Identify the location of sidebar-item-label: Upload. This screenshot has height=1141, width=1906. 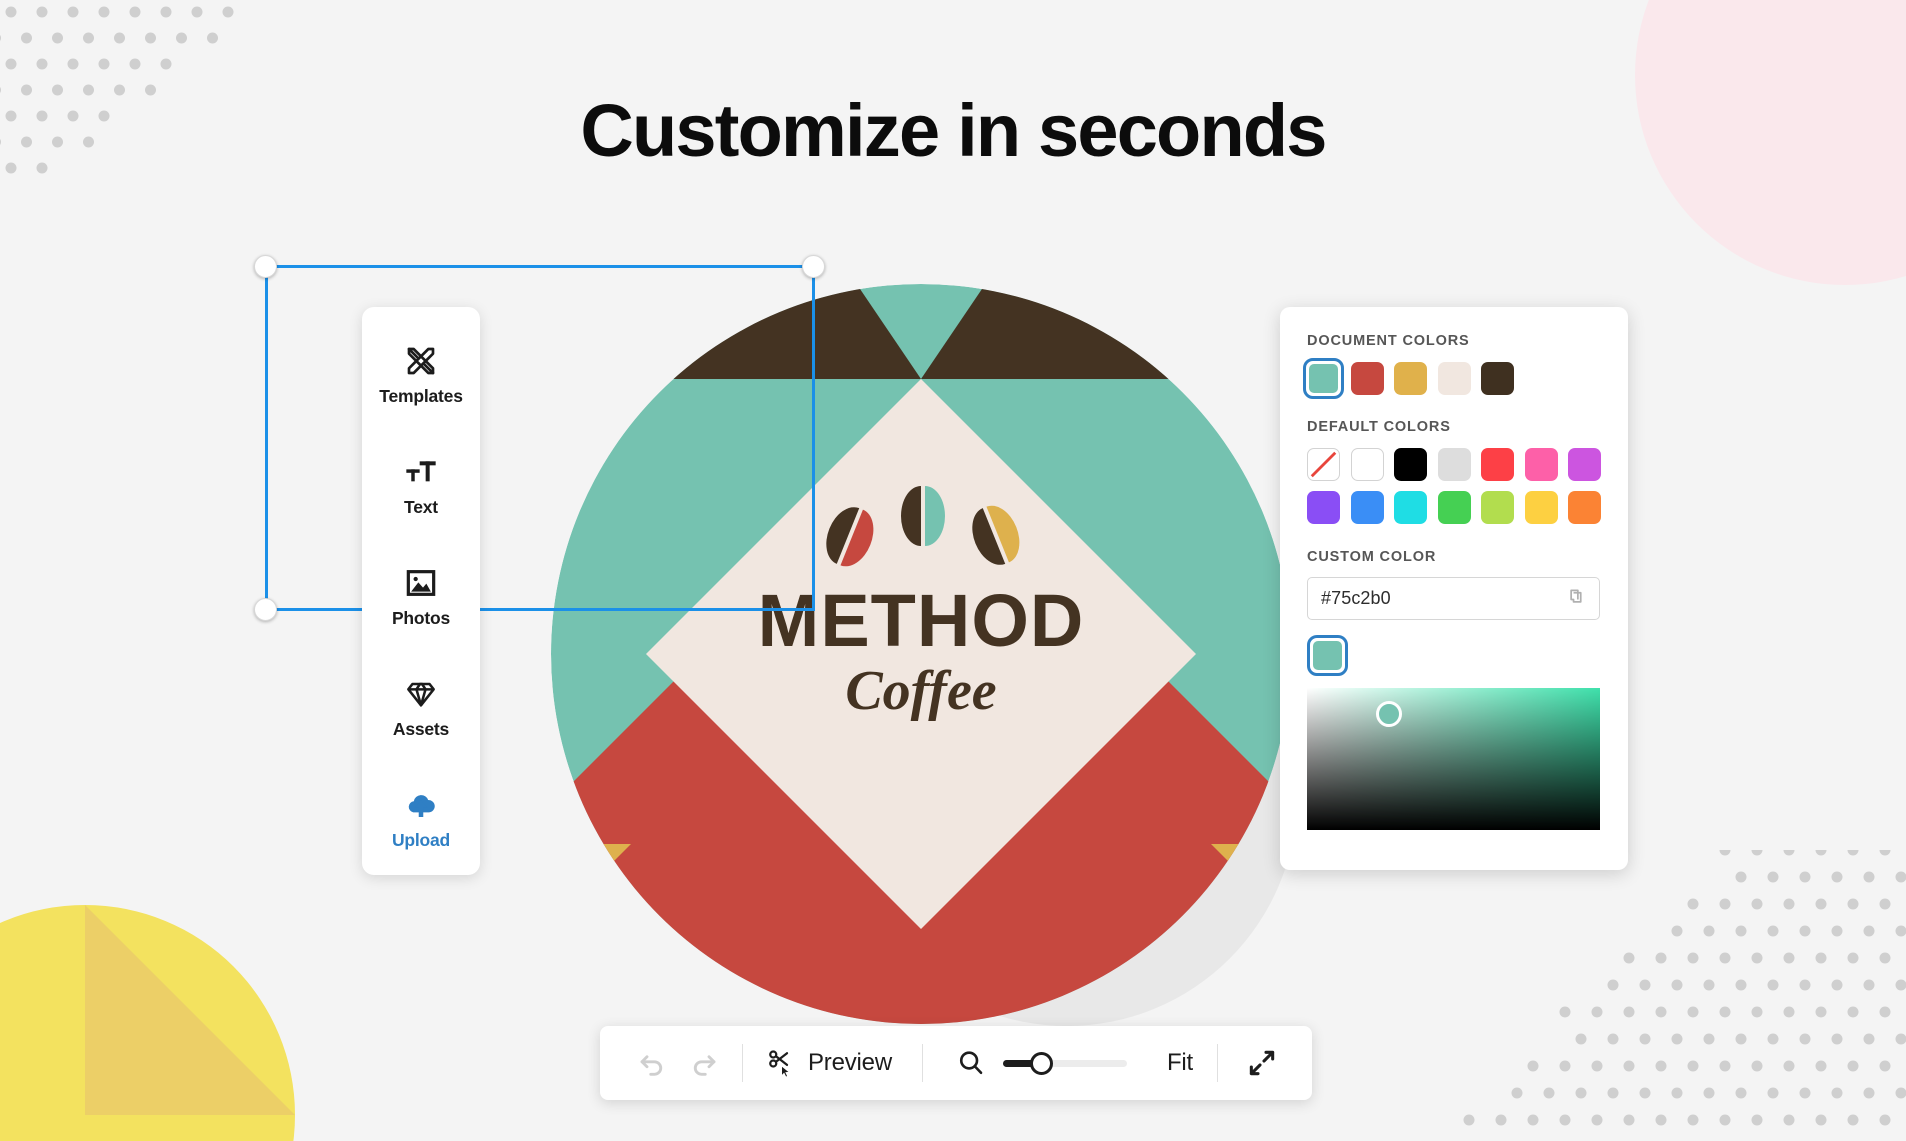
(421, 839).